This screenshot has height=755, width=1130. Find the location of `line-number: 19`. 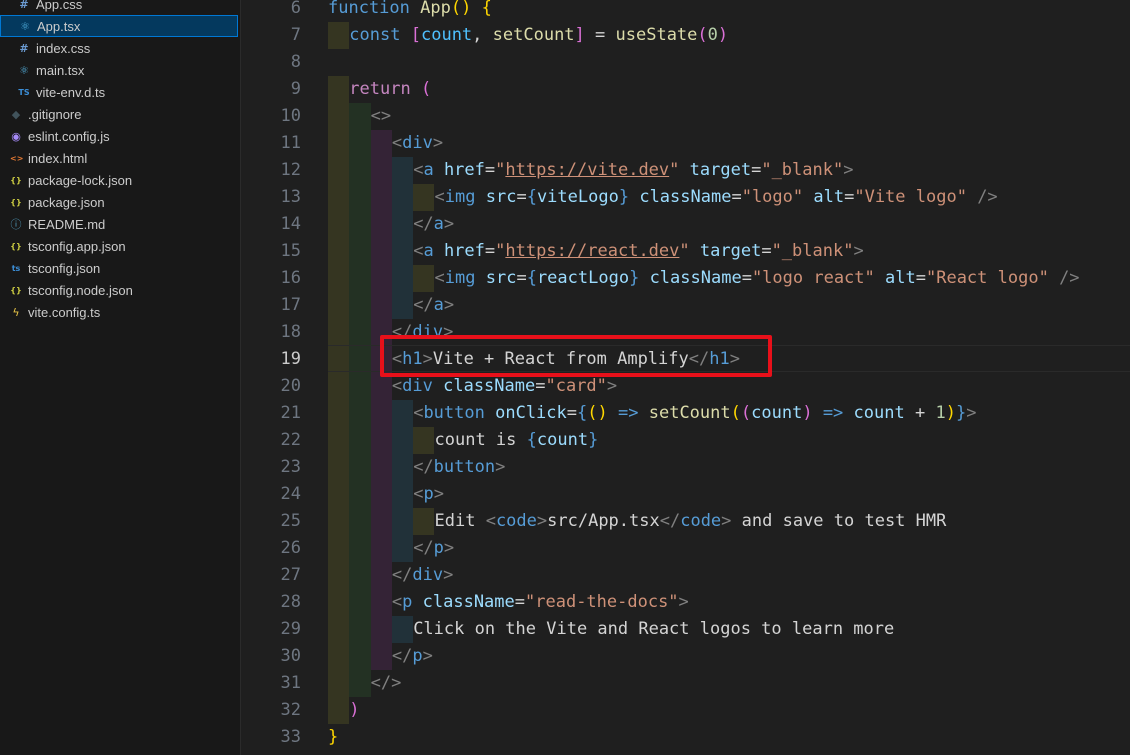

line-number: 19 is located at coordinates (290, 359).